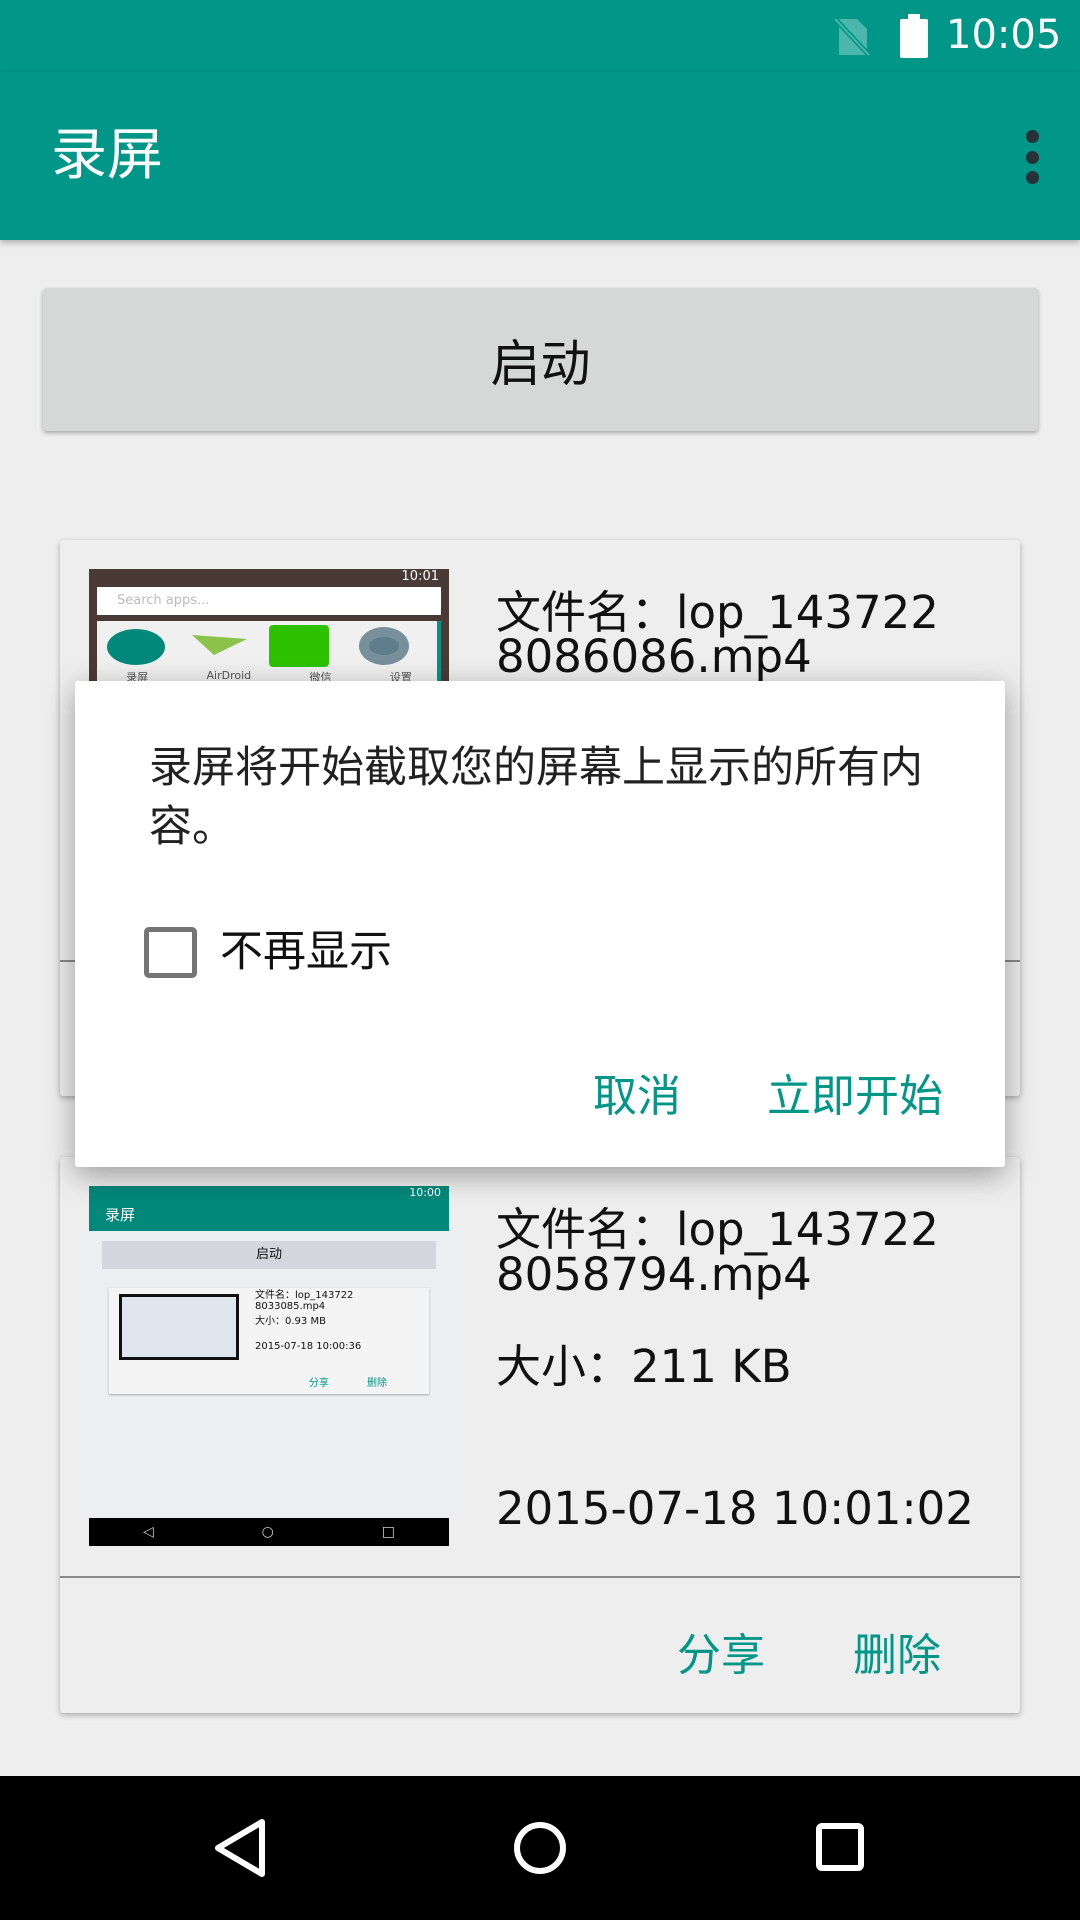  I want to click on dont-show-again-checkbox, so click(170, 952).